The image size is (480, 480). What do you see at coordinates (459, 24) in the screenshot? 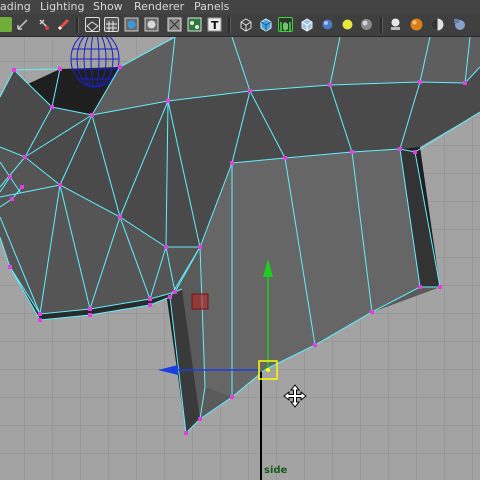
I see `bottle-icon` at bounding box center [459, 24].